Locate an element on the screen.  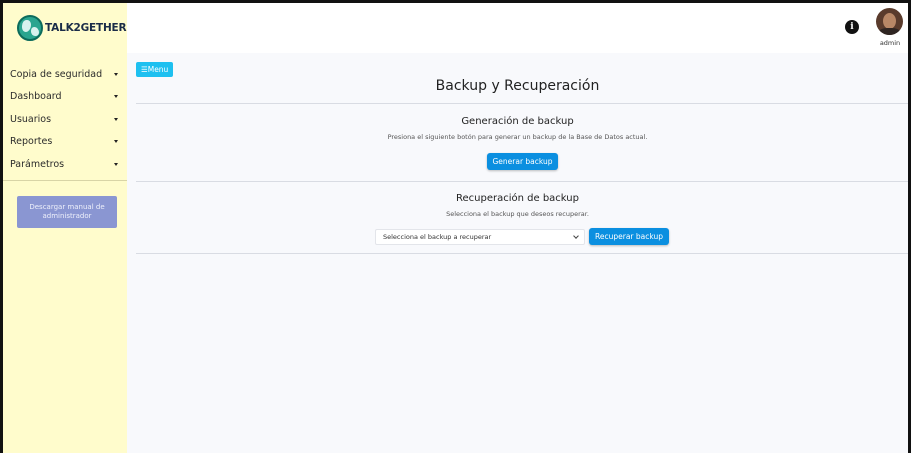
sidebar-item-copia-de-seguridad: Copia de seguridad is located at coordinates (65, 74).